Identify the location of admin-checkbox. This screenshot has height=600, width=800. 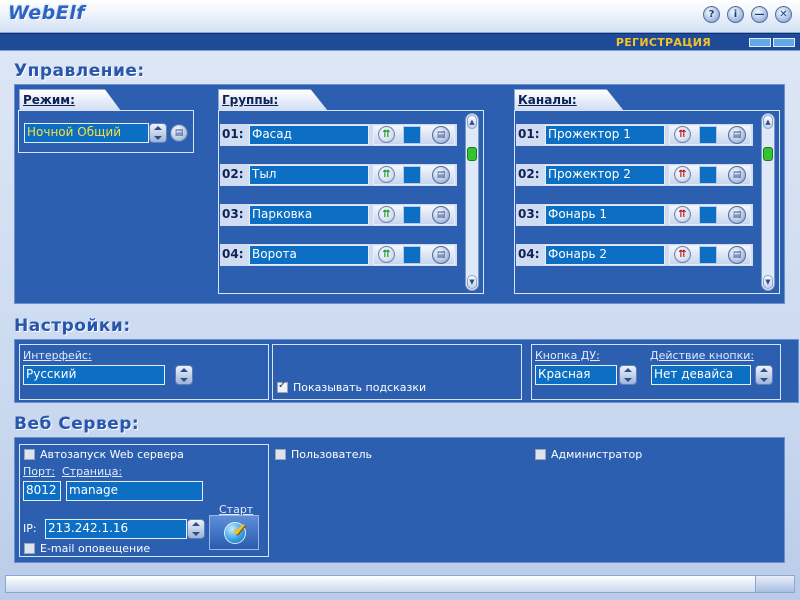
(540, 454).